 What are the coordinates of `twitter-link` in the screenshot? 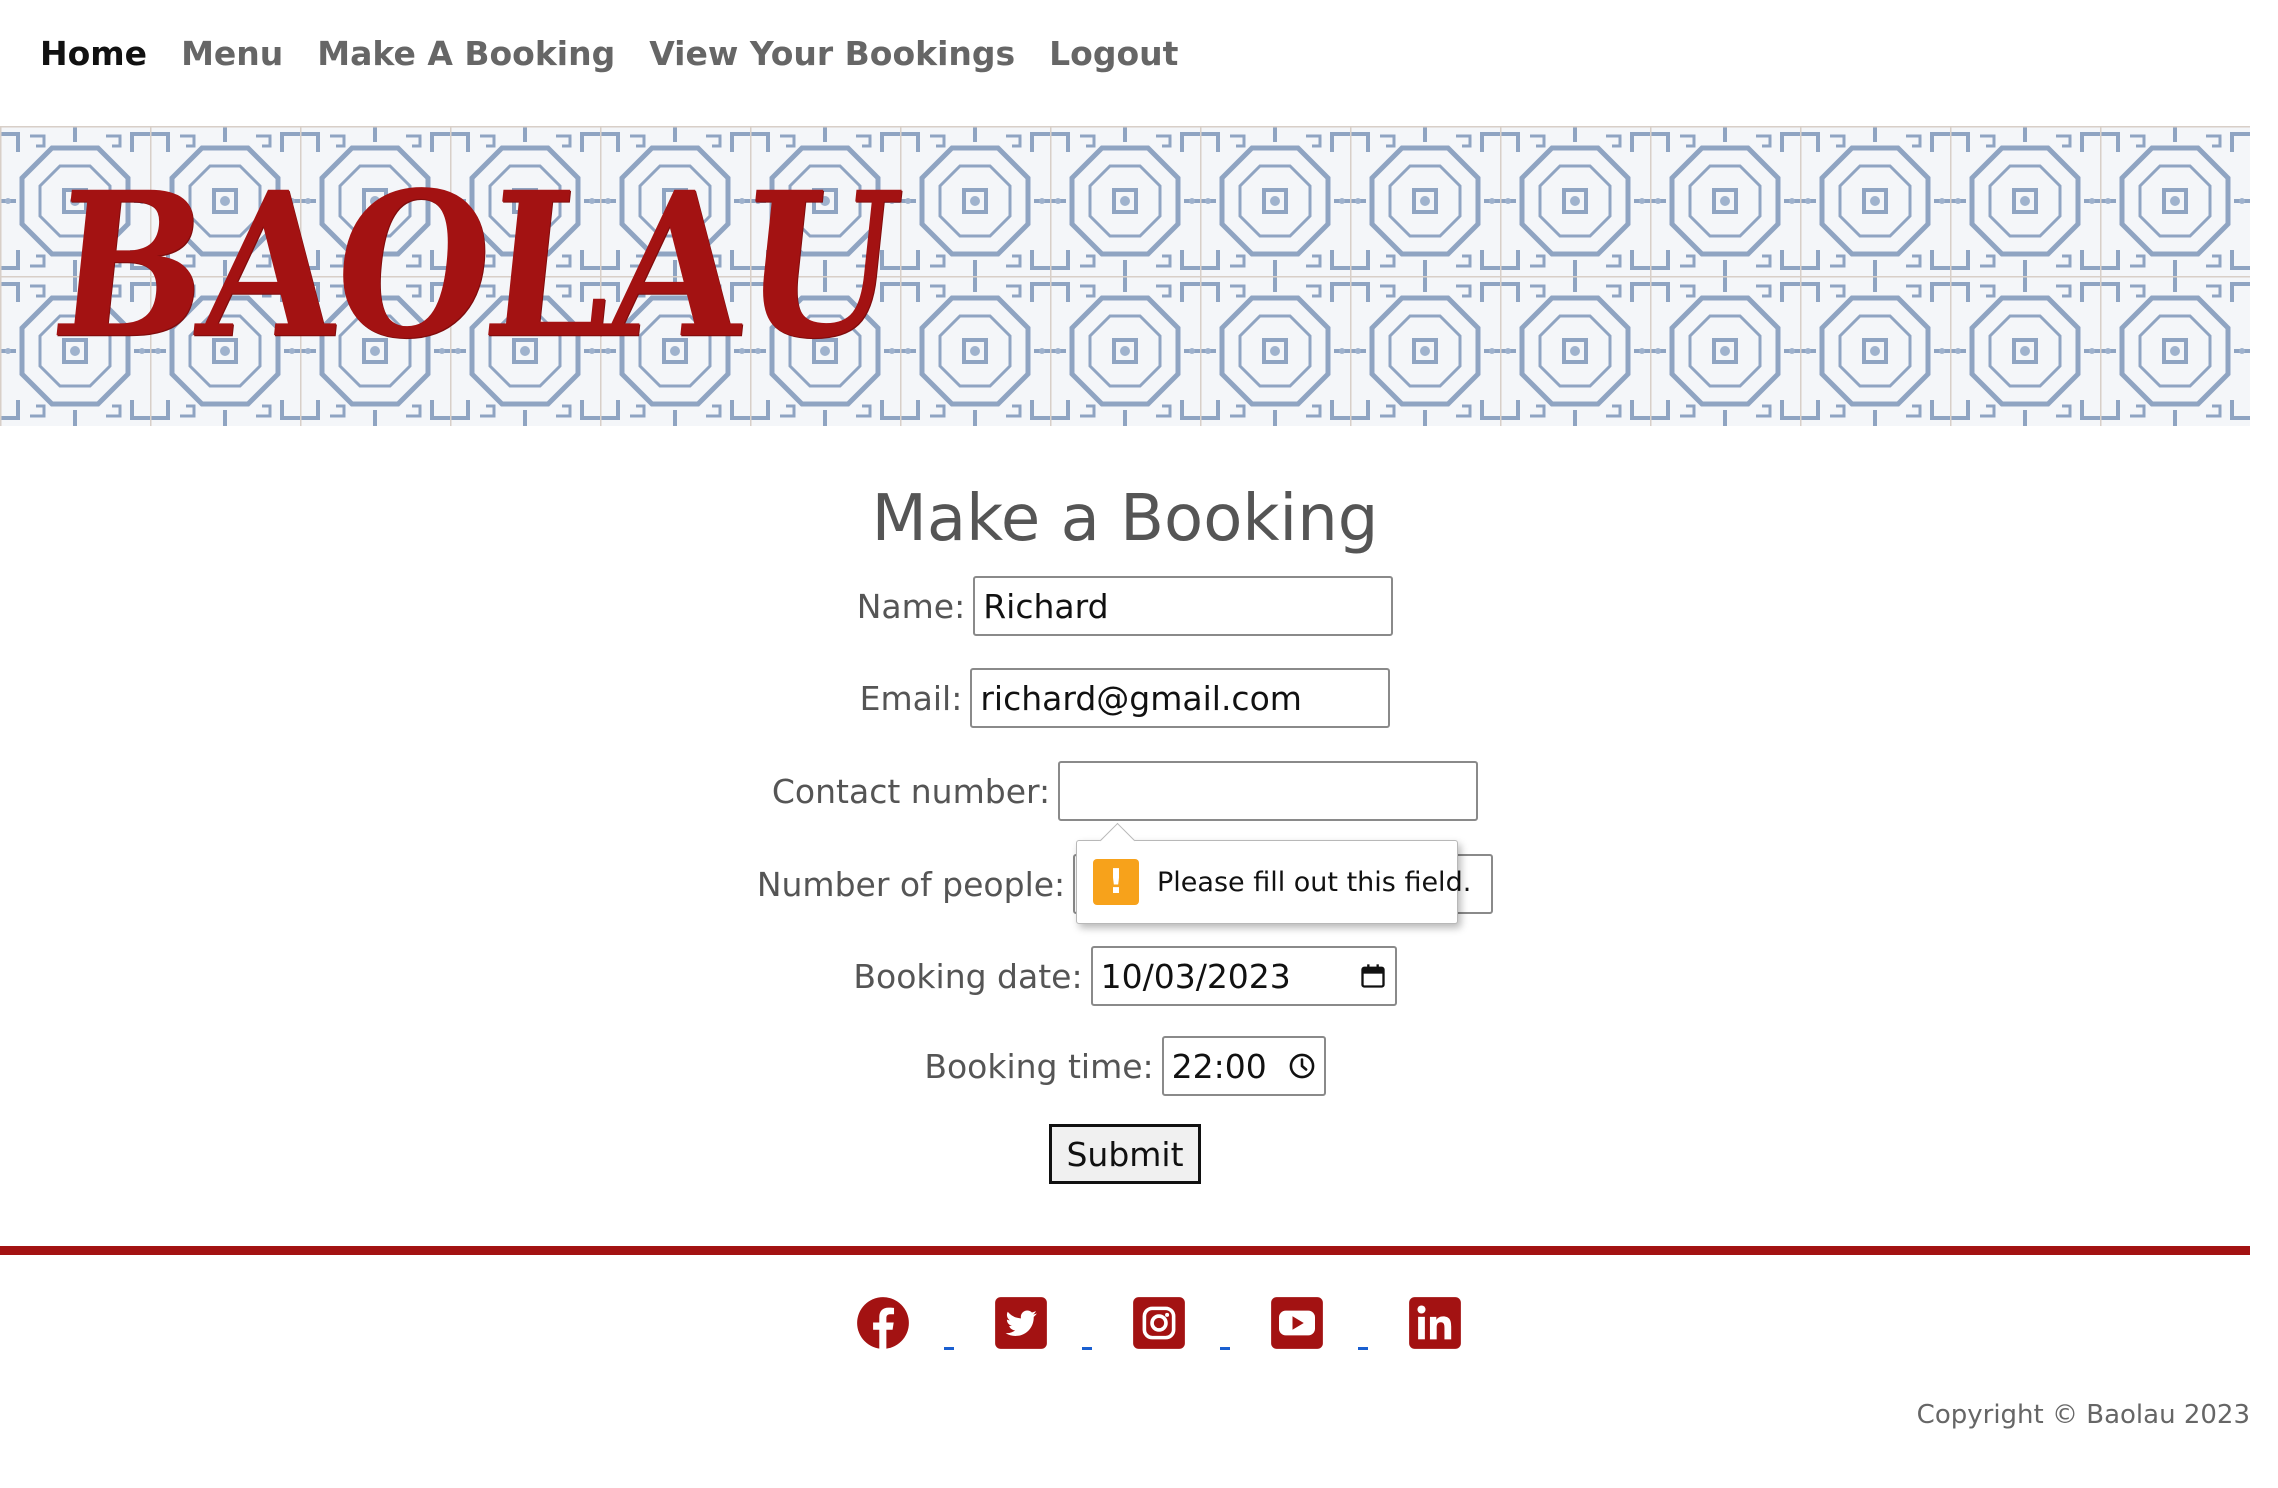 It's located at (1021, 1323).